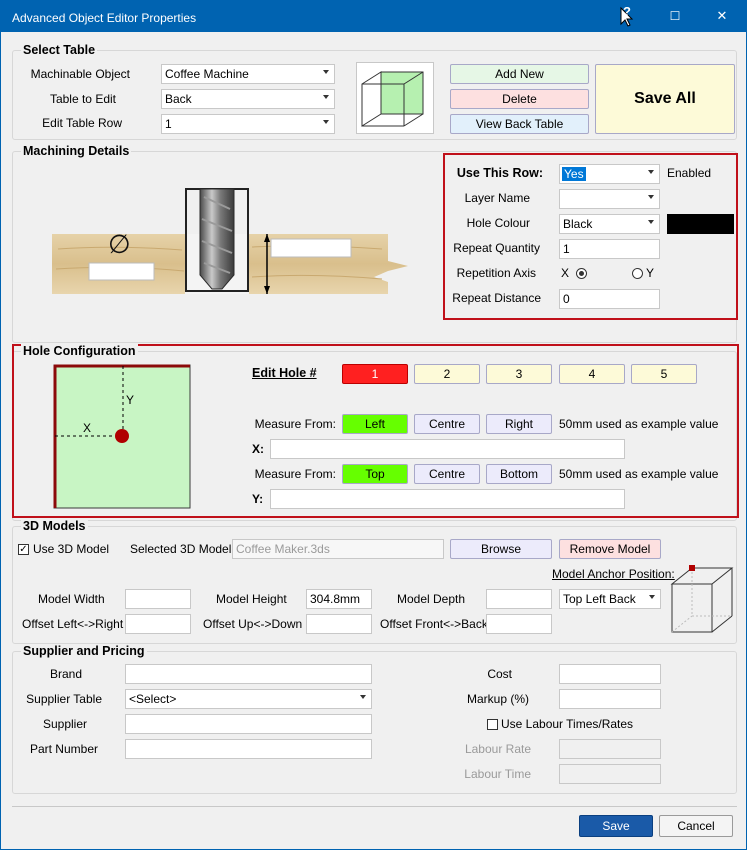 This screenshot has width=747, height=850. What do you see at coordinates (207, 74) in the screenshot?
I see `machinable-object-value: Coffee Machine` at bounding box center [207, 74].